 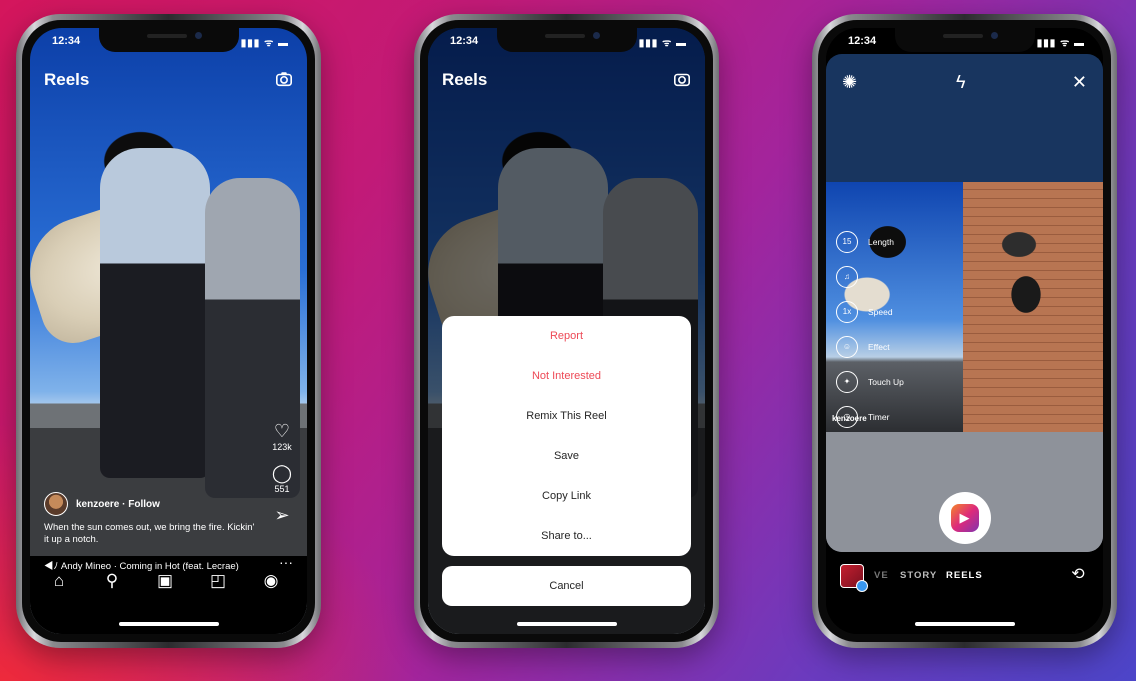 I want to click on touchup-icon: ✦, so click(x=847, y=381).